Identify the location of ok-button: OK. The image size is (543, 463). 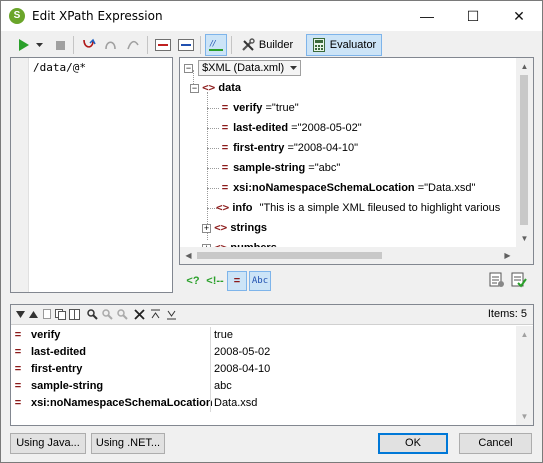
(413, 443).